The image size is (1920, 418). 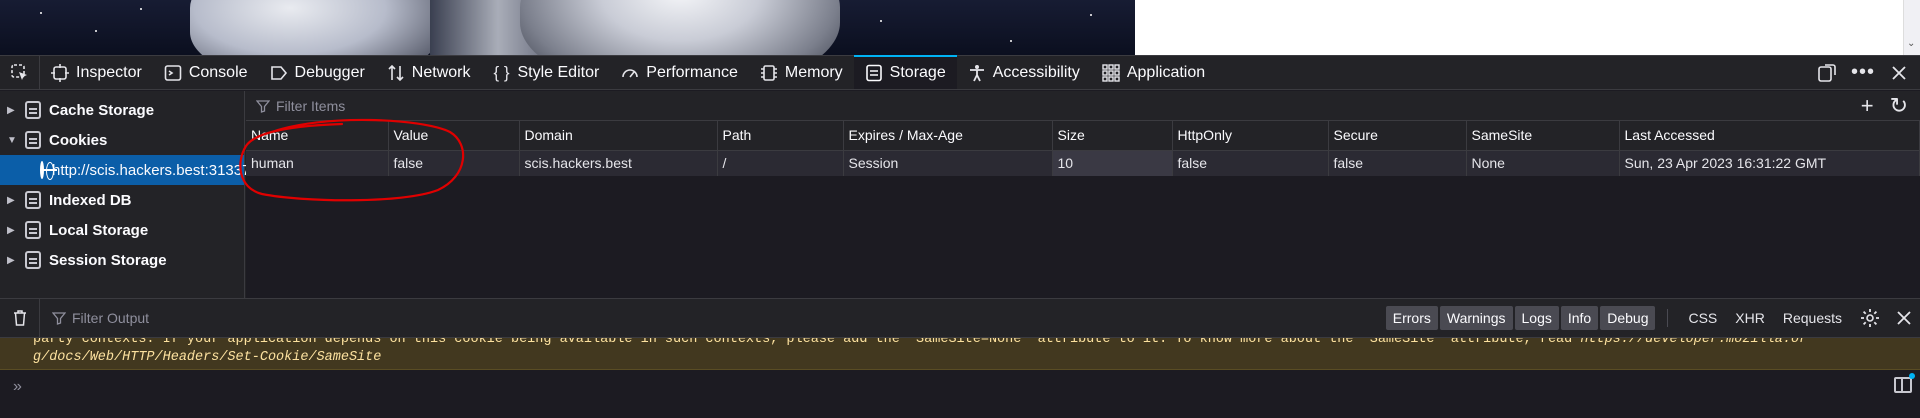 What do you see at coordinates (780, 163) in the screenshot?
I see `cell-path: /` at bounding box center [780, 163].